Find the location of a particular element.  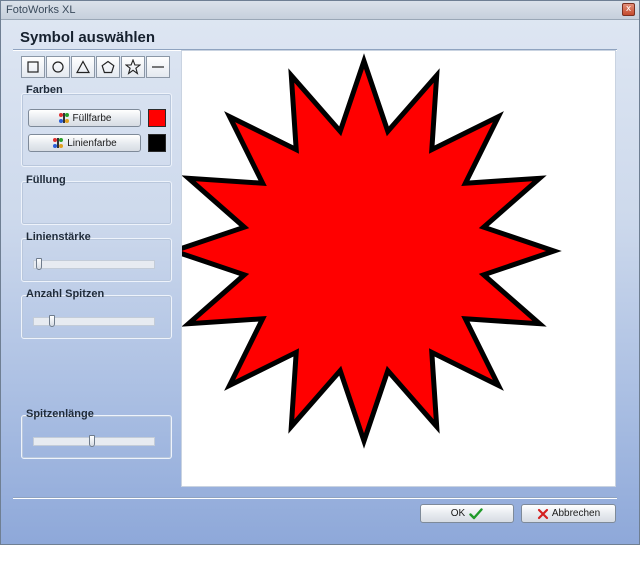

line-color-button: Linienfarbe is located at coordinates (84, 143).